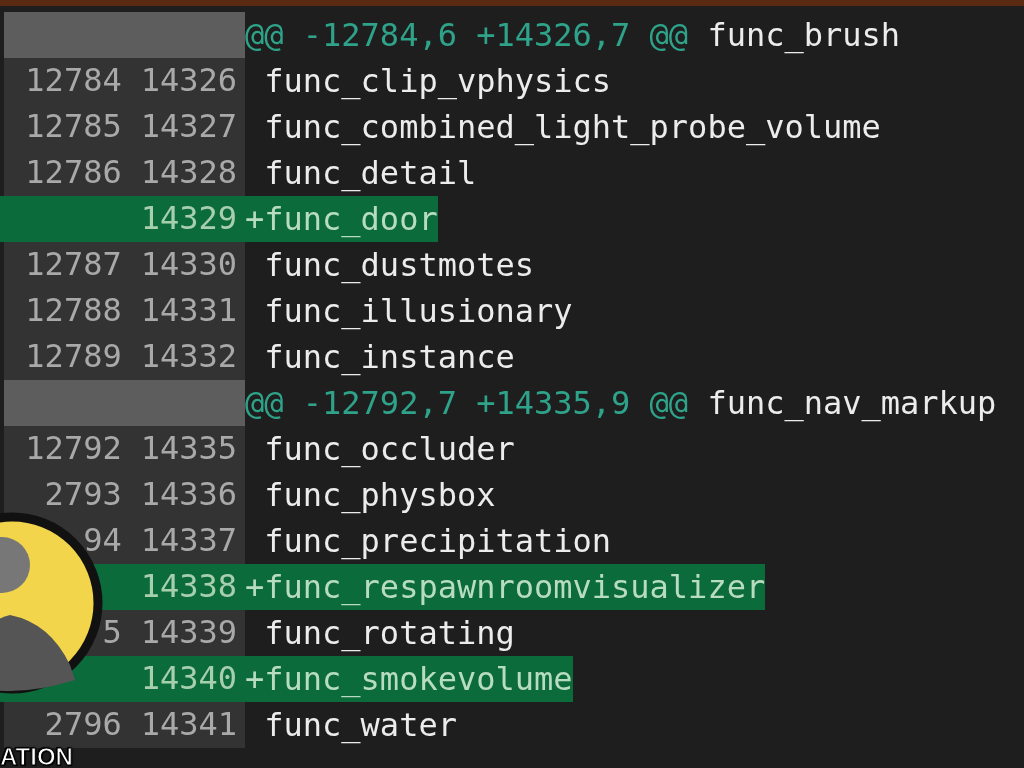  What do you see at coordinates (73, 311) in the screenshot?
I see `line-number: 12788` at bounding box center [73, 311].